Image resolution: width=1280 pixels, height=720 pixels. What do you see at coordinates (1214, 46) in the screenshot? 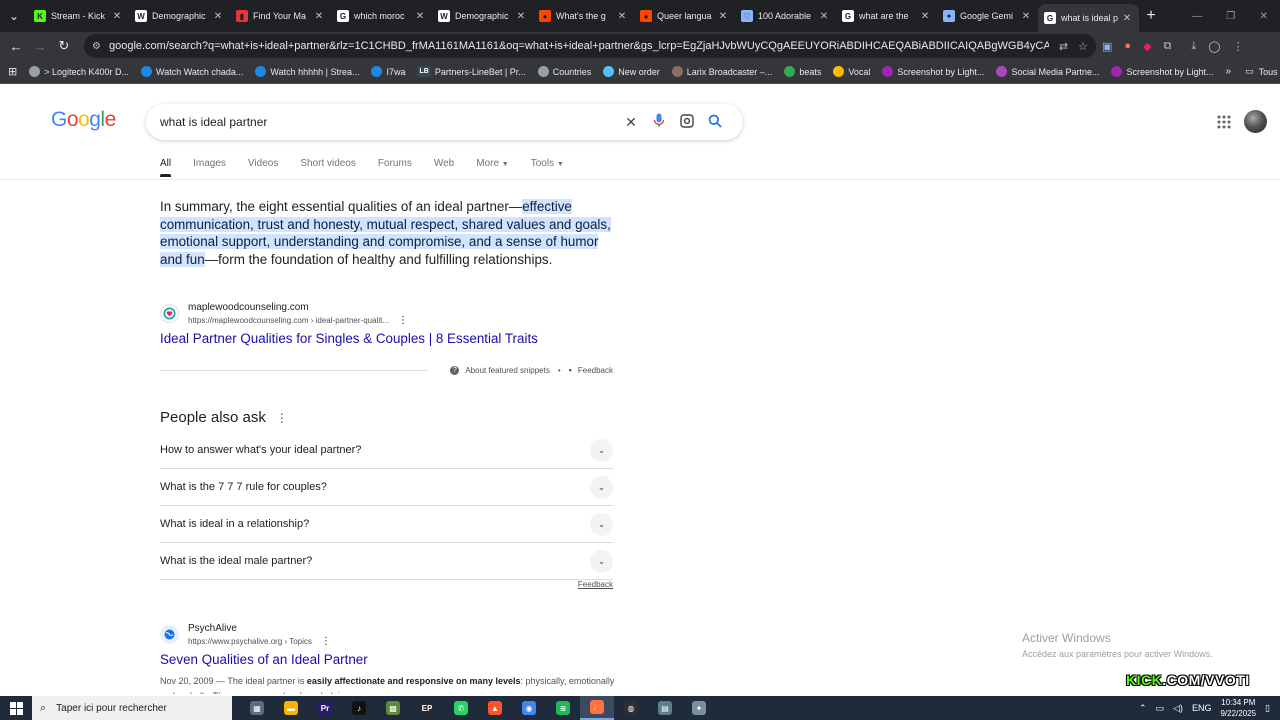
I see `profile-icon: ◯` at bounding box center [1214, 46].